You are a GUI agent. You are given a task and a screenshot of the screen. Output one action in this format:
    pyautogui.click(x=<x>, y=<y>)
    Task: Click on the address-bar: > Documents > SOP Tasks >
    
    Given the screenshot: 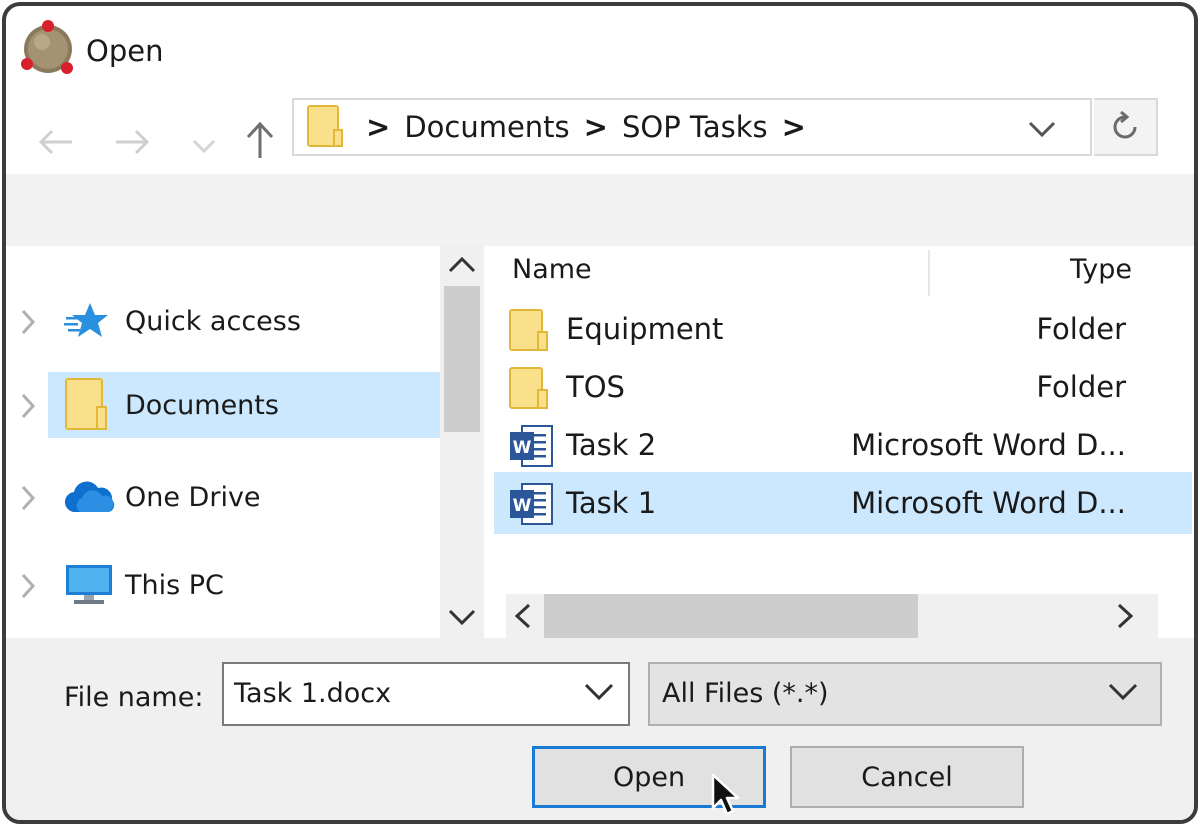 What is the action you would take?
    pyautogui.click(x=692, y=127)
    